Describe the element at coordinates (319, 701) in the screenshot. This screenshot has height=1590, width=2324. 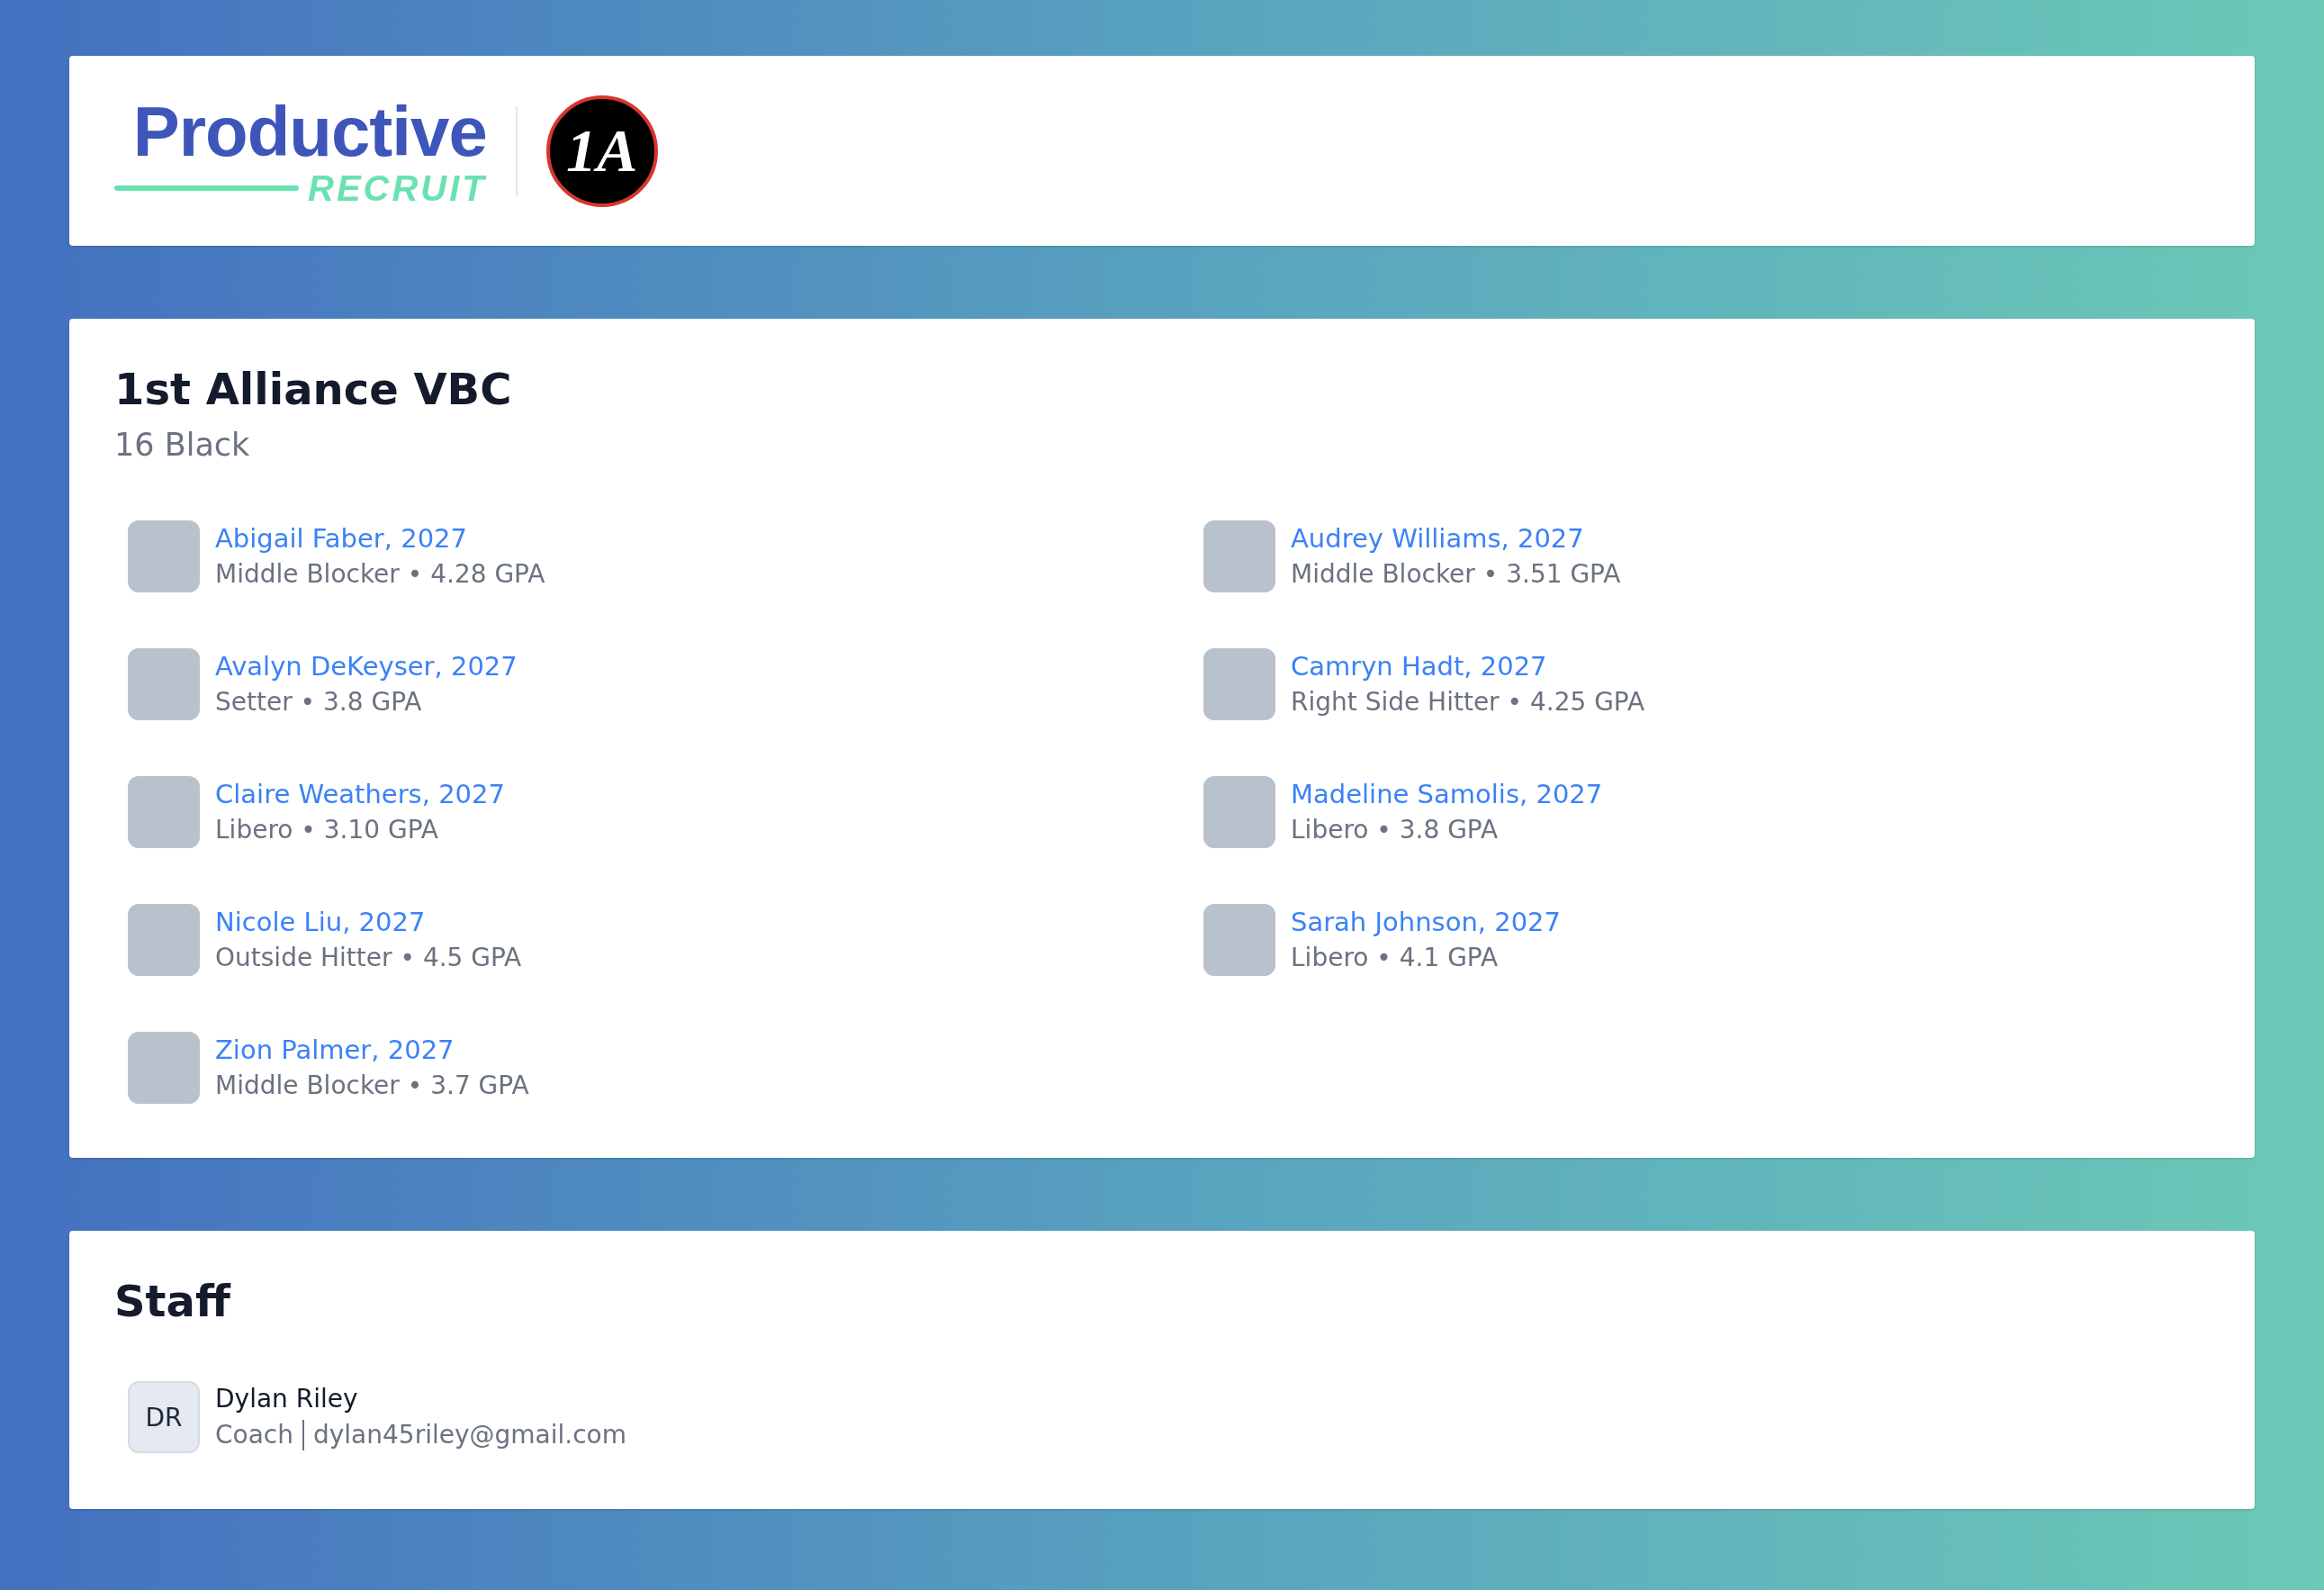
I see `player-details: Setter • 3.8 GPA` at that location.